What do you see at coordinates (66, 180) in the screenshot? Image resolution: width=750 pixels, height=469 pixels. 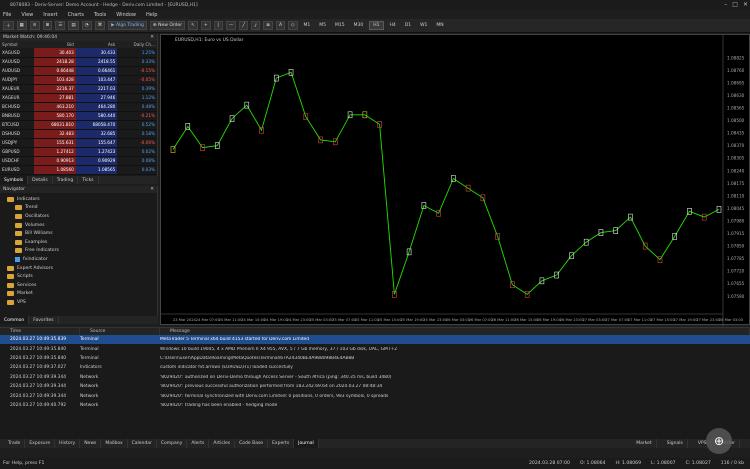 I see `tab-trading: Trading` at bounding box center [66, 180].